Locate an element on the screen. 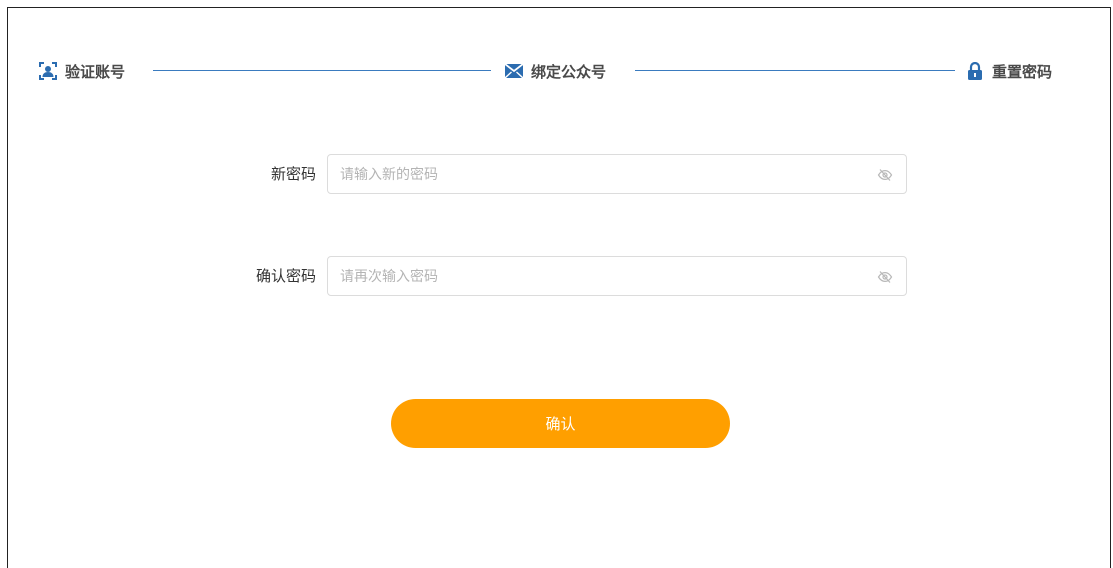 Image resolution: width=1113 pixels, height=568 pixels. new-password-row: 新密码 is located at coordinates (559, 174).